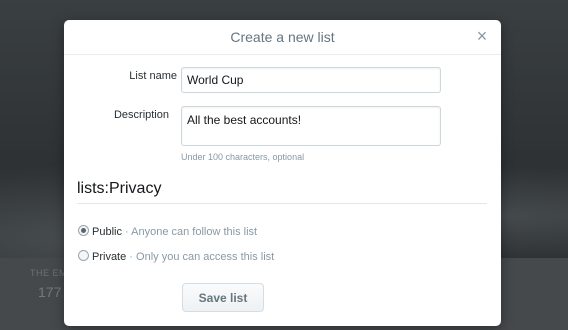 This screenshot has height=330, width=568. I want to click on save-list-button: Save list, so click(223, 297).